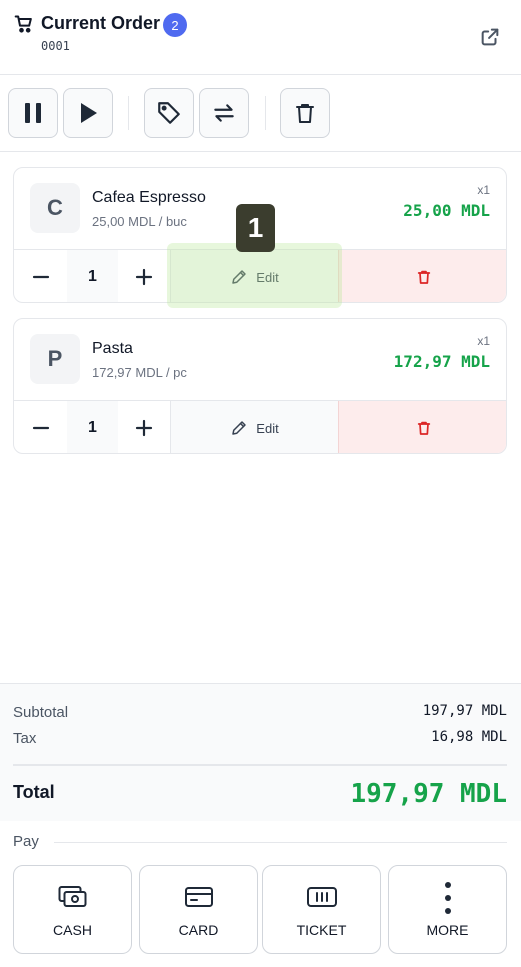 This screenshot has height=967, width=521. I want to click on item-line-total: 172,97 MDL, so click(441, 361).